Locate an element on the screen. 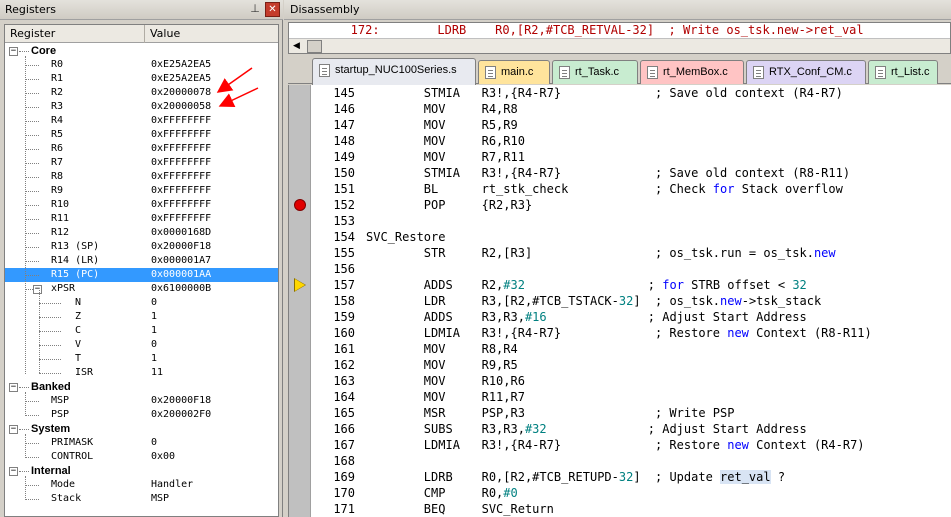 The height and width of the screenshot is (517, 951). register-row-r15: R15 (PC) 0x000001AA is located at coordinates (141, 275).